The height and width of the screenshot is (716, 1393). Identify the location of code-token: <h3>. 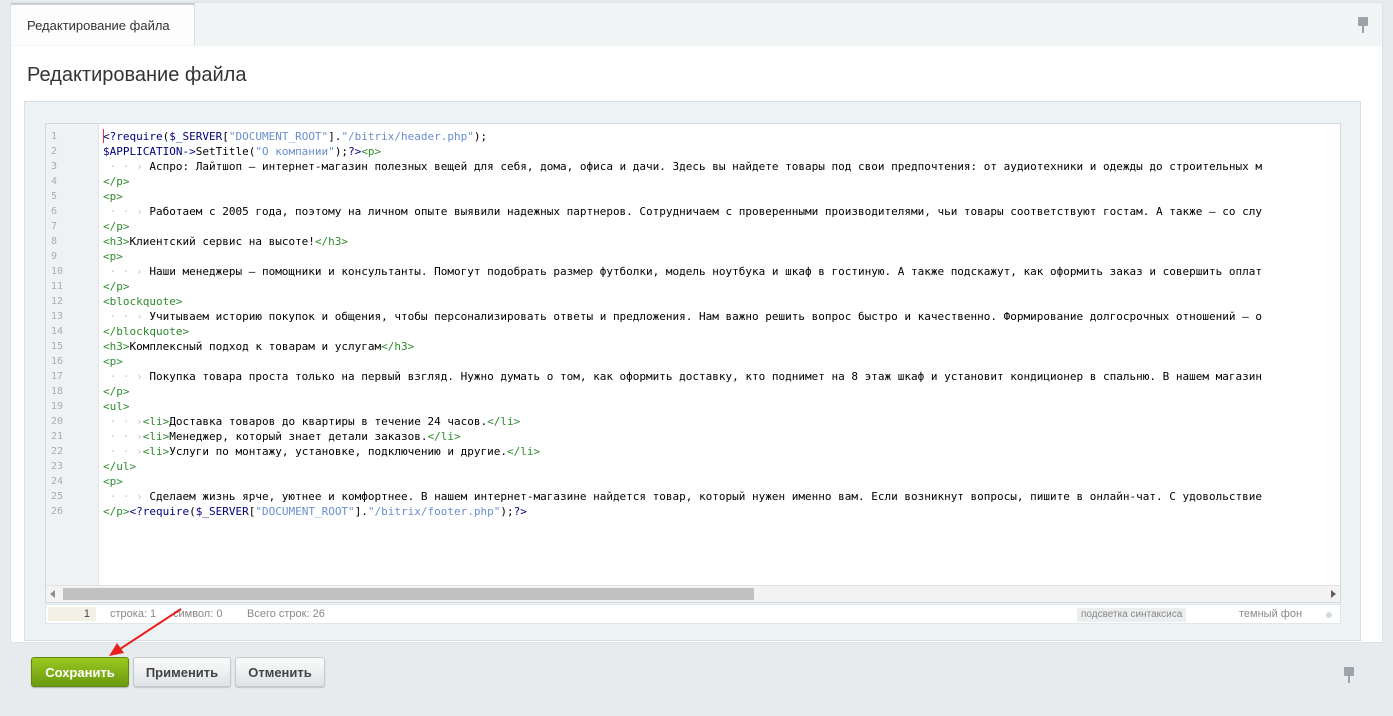
(116, 241).